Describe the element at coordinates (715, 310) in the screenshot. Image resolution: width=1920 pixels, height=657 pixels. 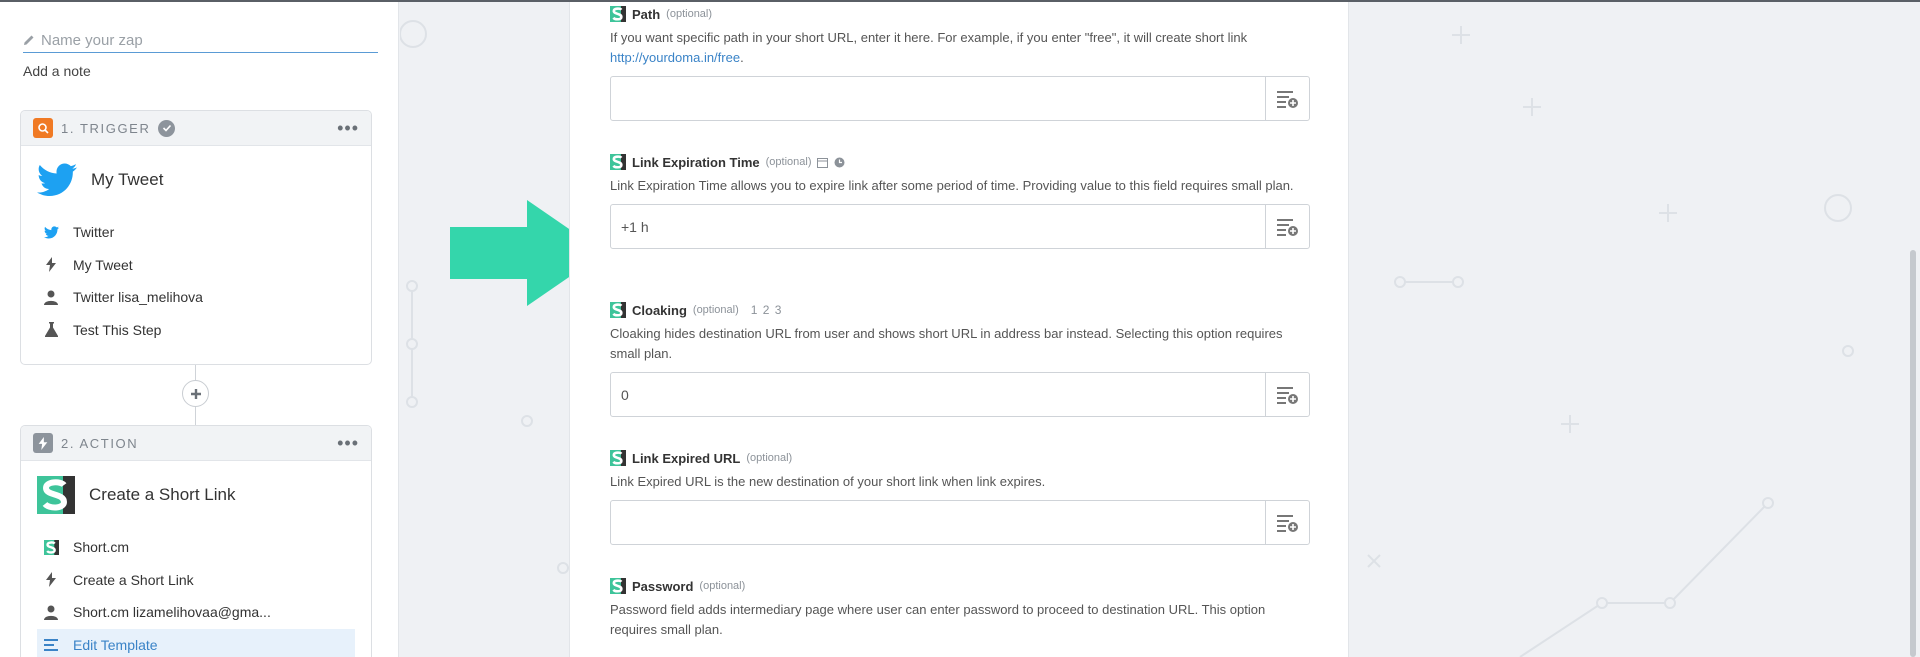
I see `field-cloaking-optional: (optional)` at that location.